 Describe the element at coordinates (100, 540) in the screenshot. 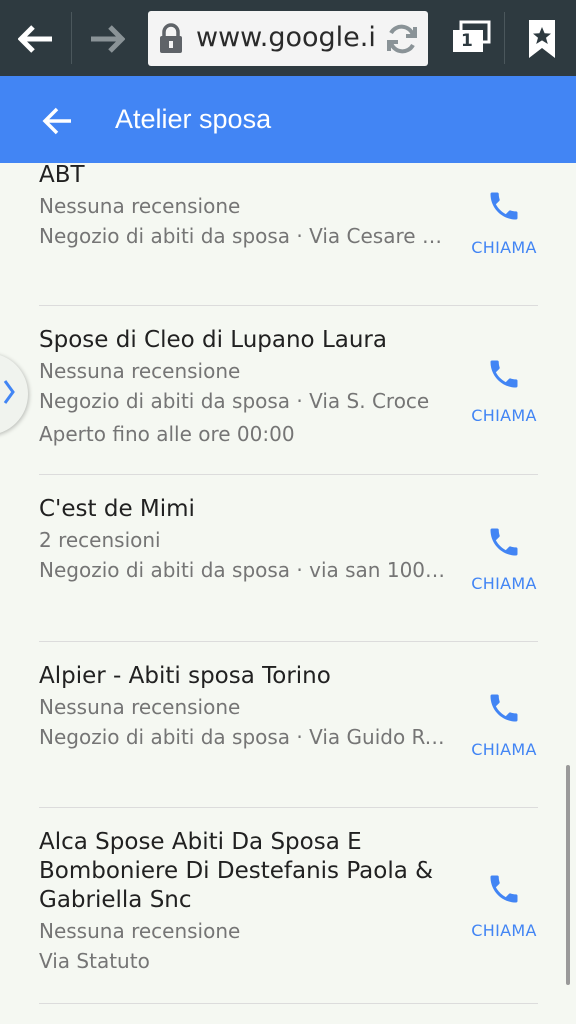

I see `review-count: 2 recensioni` at that location.